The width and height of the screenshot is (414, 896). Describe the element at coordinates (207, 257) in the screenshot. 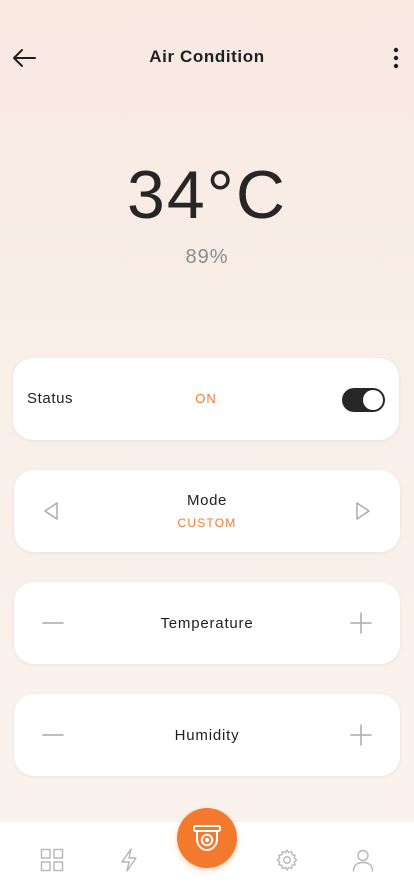

I see `current-humidity: 89%` at that location.